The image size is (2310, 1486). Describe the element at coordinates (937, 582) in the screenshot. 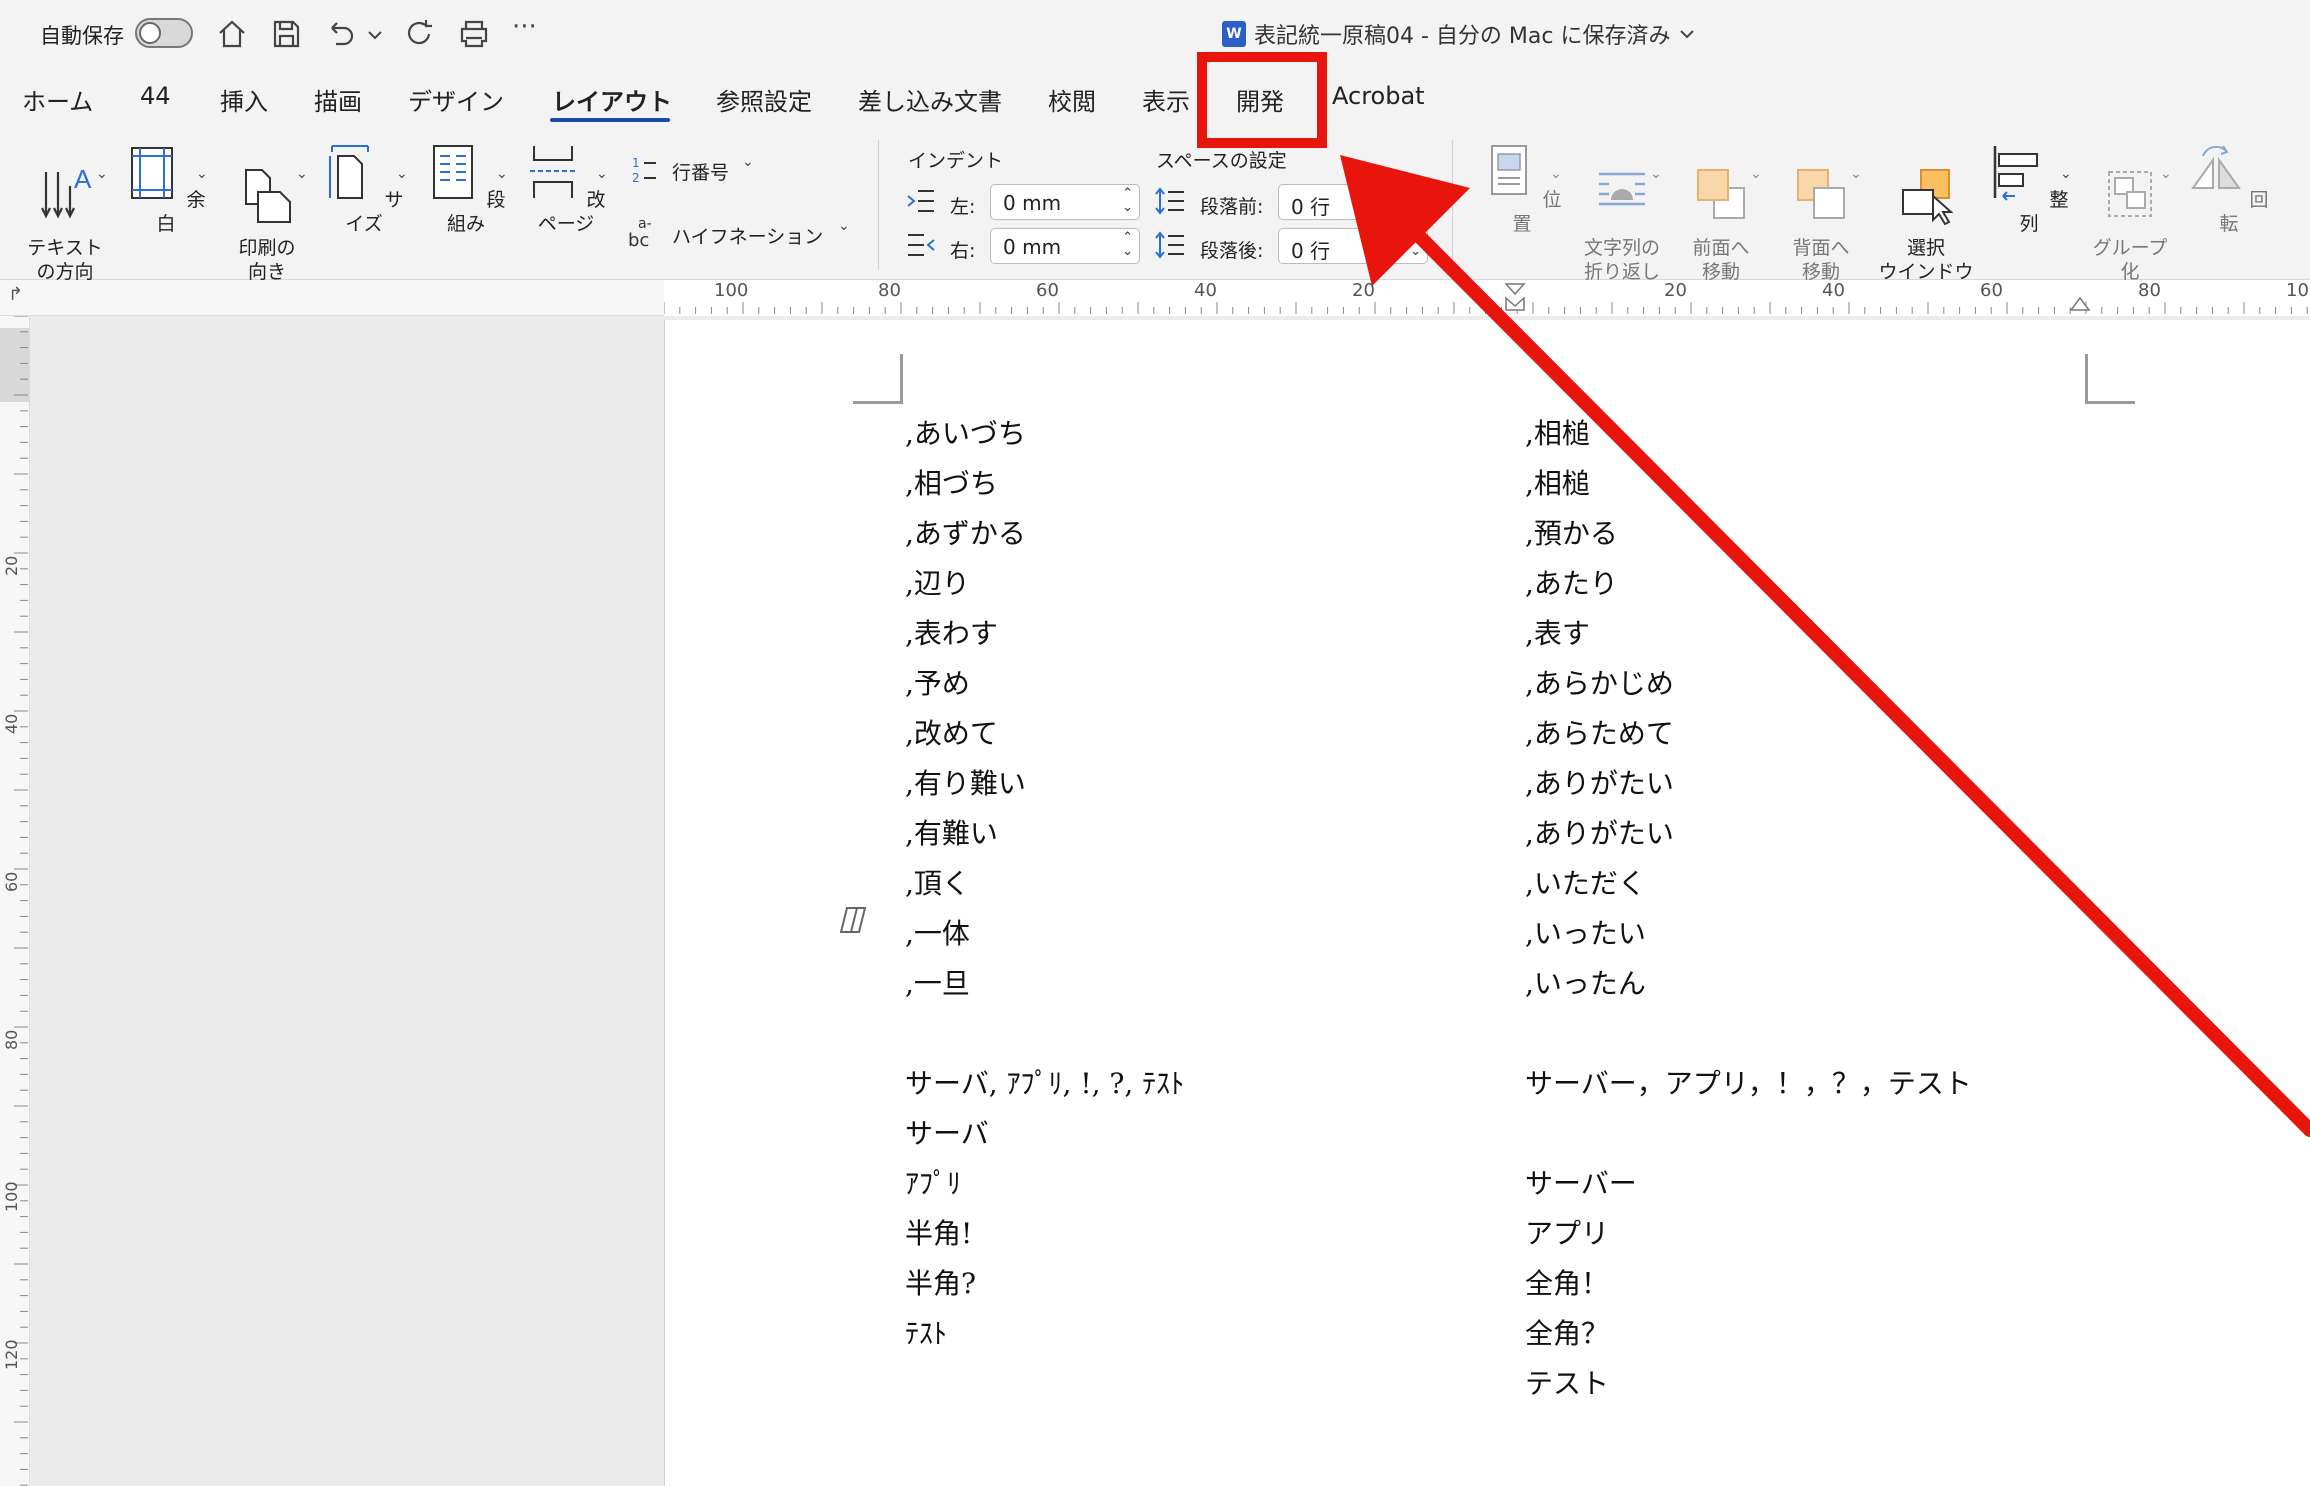

I see `document-line: ,辺り` at that location.